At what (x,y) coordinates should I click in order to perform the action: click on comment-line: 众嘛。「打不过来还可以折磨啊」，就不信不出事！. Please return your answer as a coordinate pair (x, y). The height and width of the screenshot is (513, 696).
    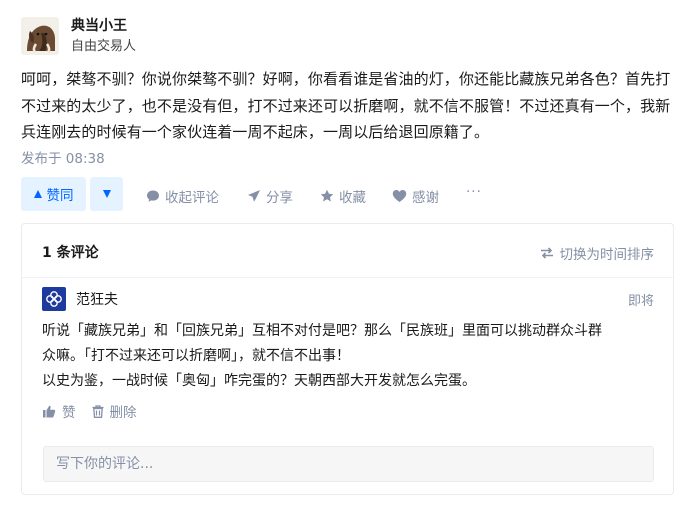
    Looking at the image, I should click on (196, 356).